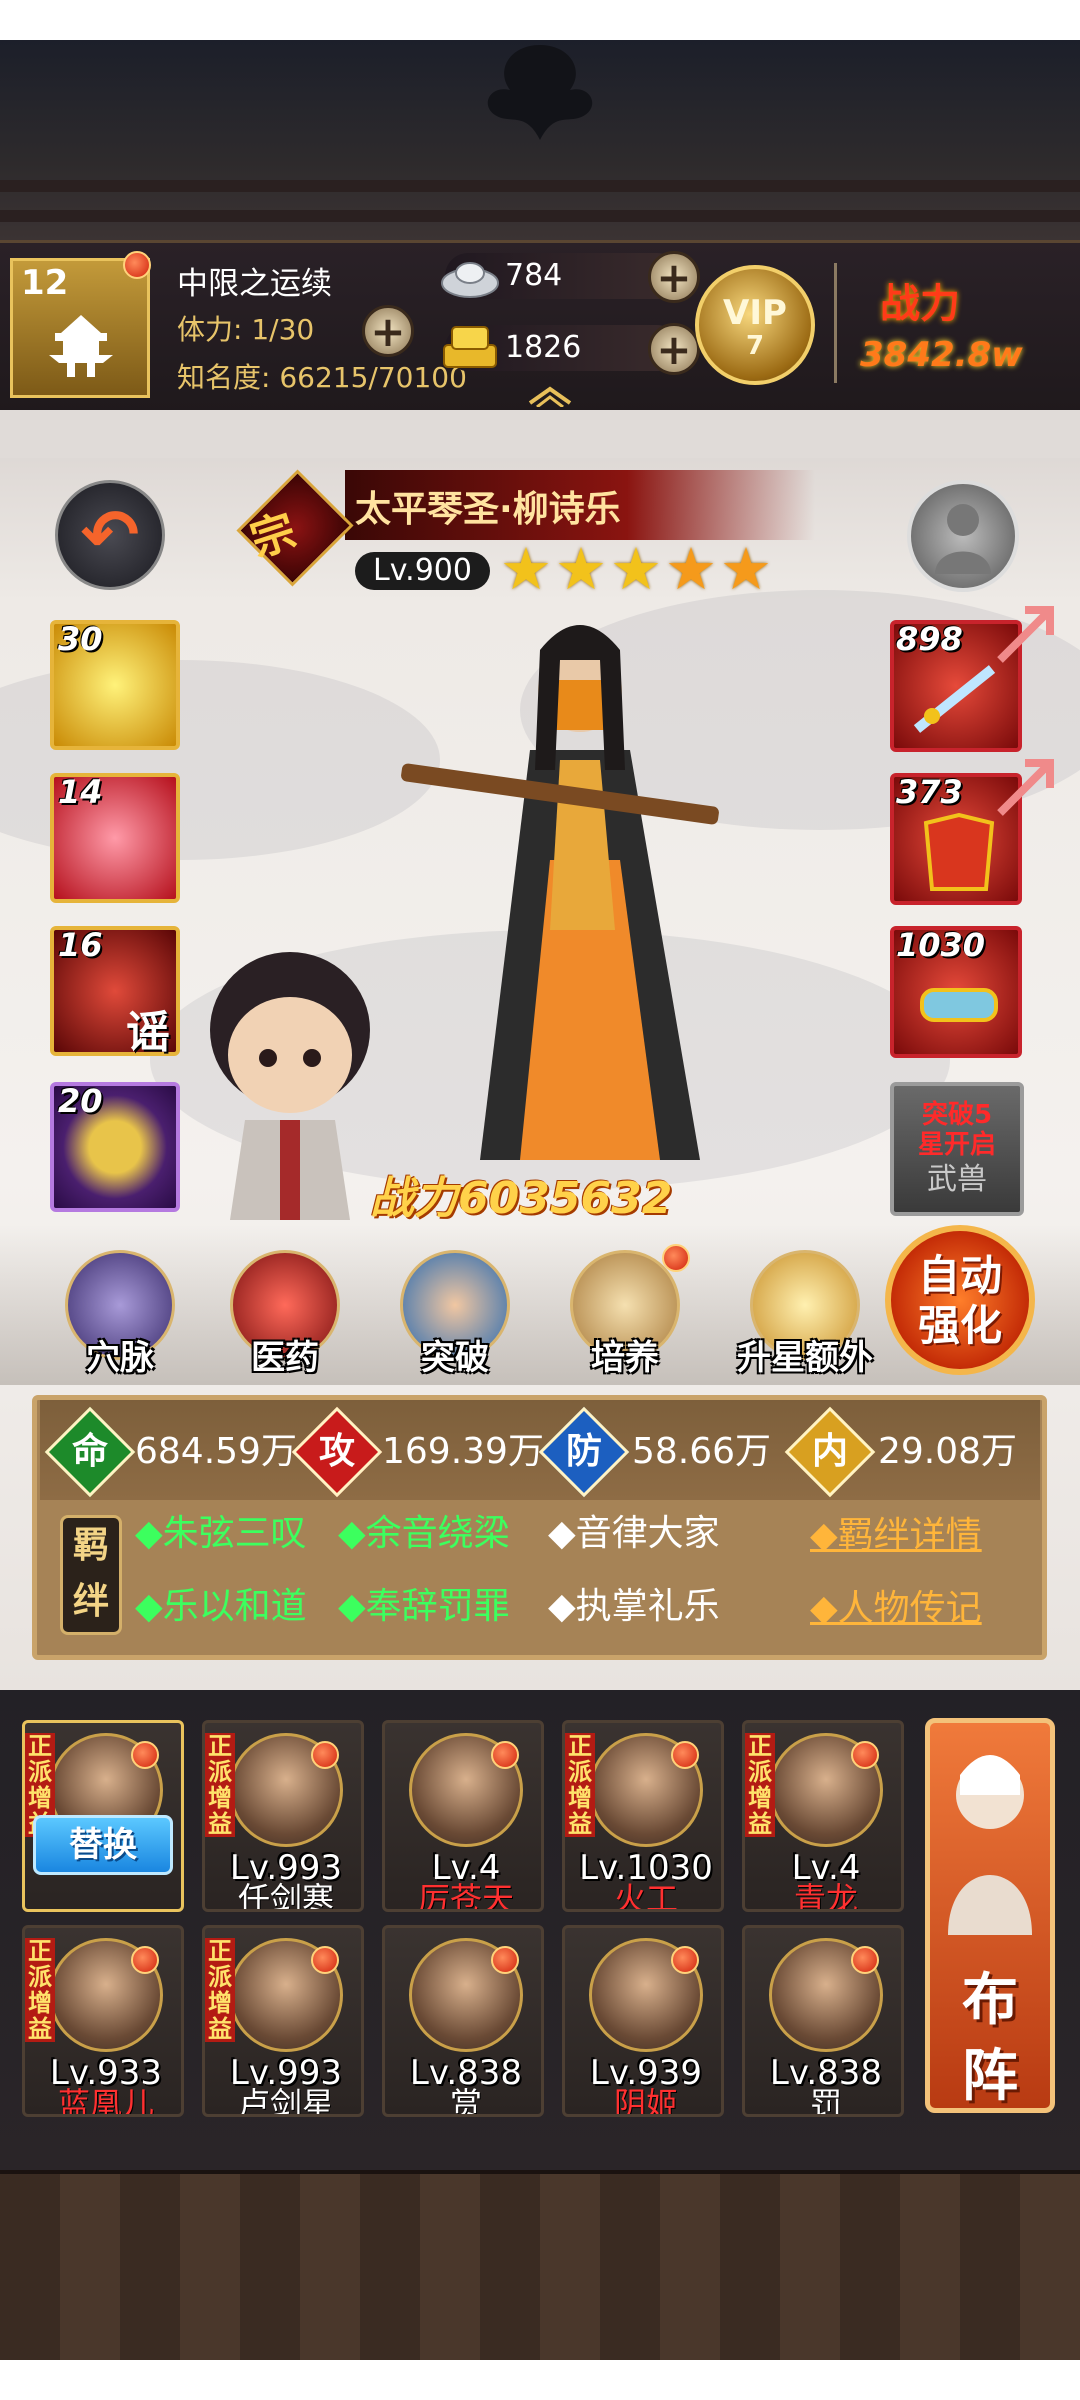 Image resolution: width=1080 pixels, height=2400 pixels. What do you see at coordinates (625, 1311) in the screenshot?
I see `cultivate-button: 培养` at bounding box center [625, 1311].